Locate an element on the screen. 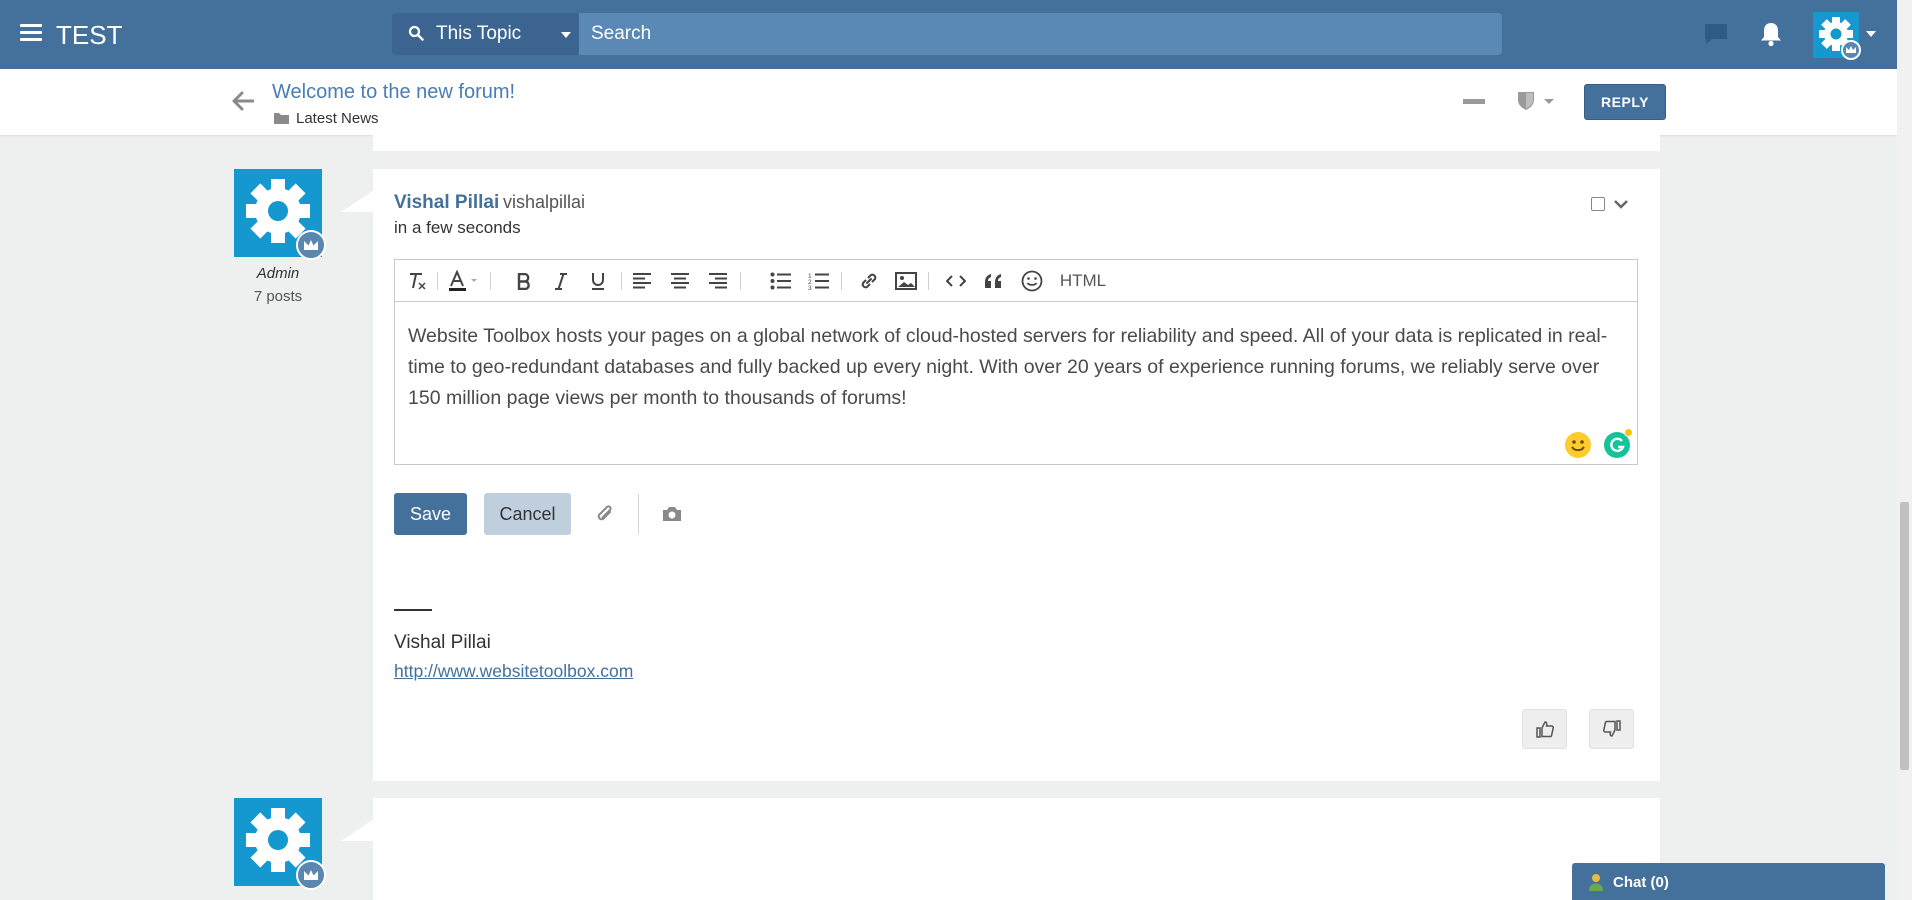 This screenshot has width=1912, height=900. divider is located at coordinates (638, 514).